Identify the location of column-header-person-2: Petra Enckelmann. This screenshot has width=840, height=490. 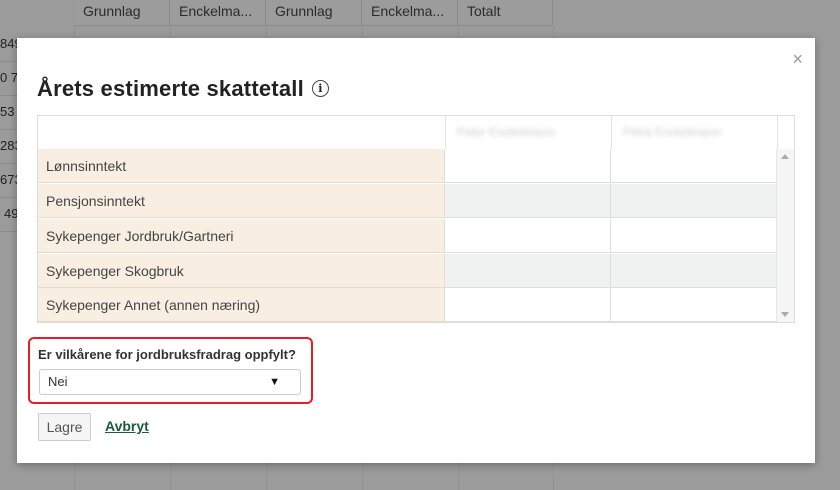
(672, 132).